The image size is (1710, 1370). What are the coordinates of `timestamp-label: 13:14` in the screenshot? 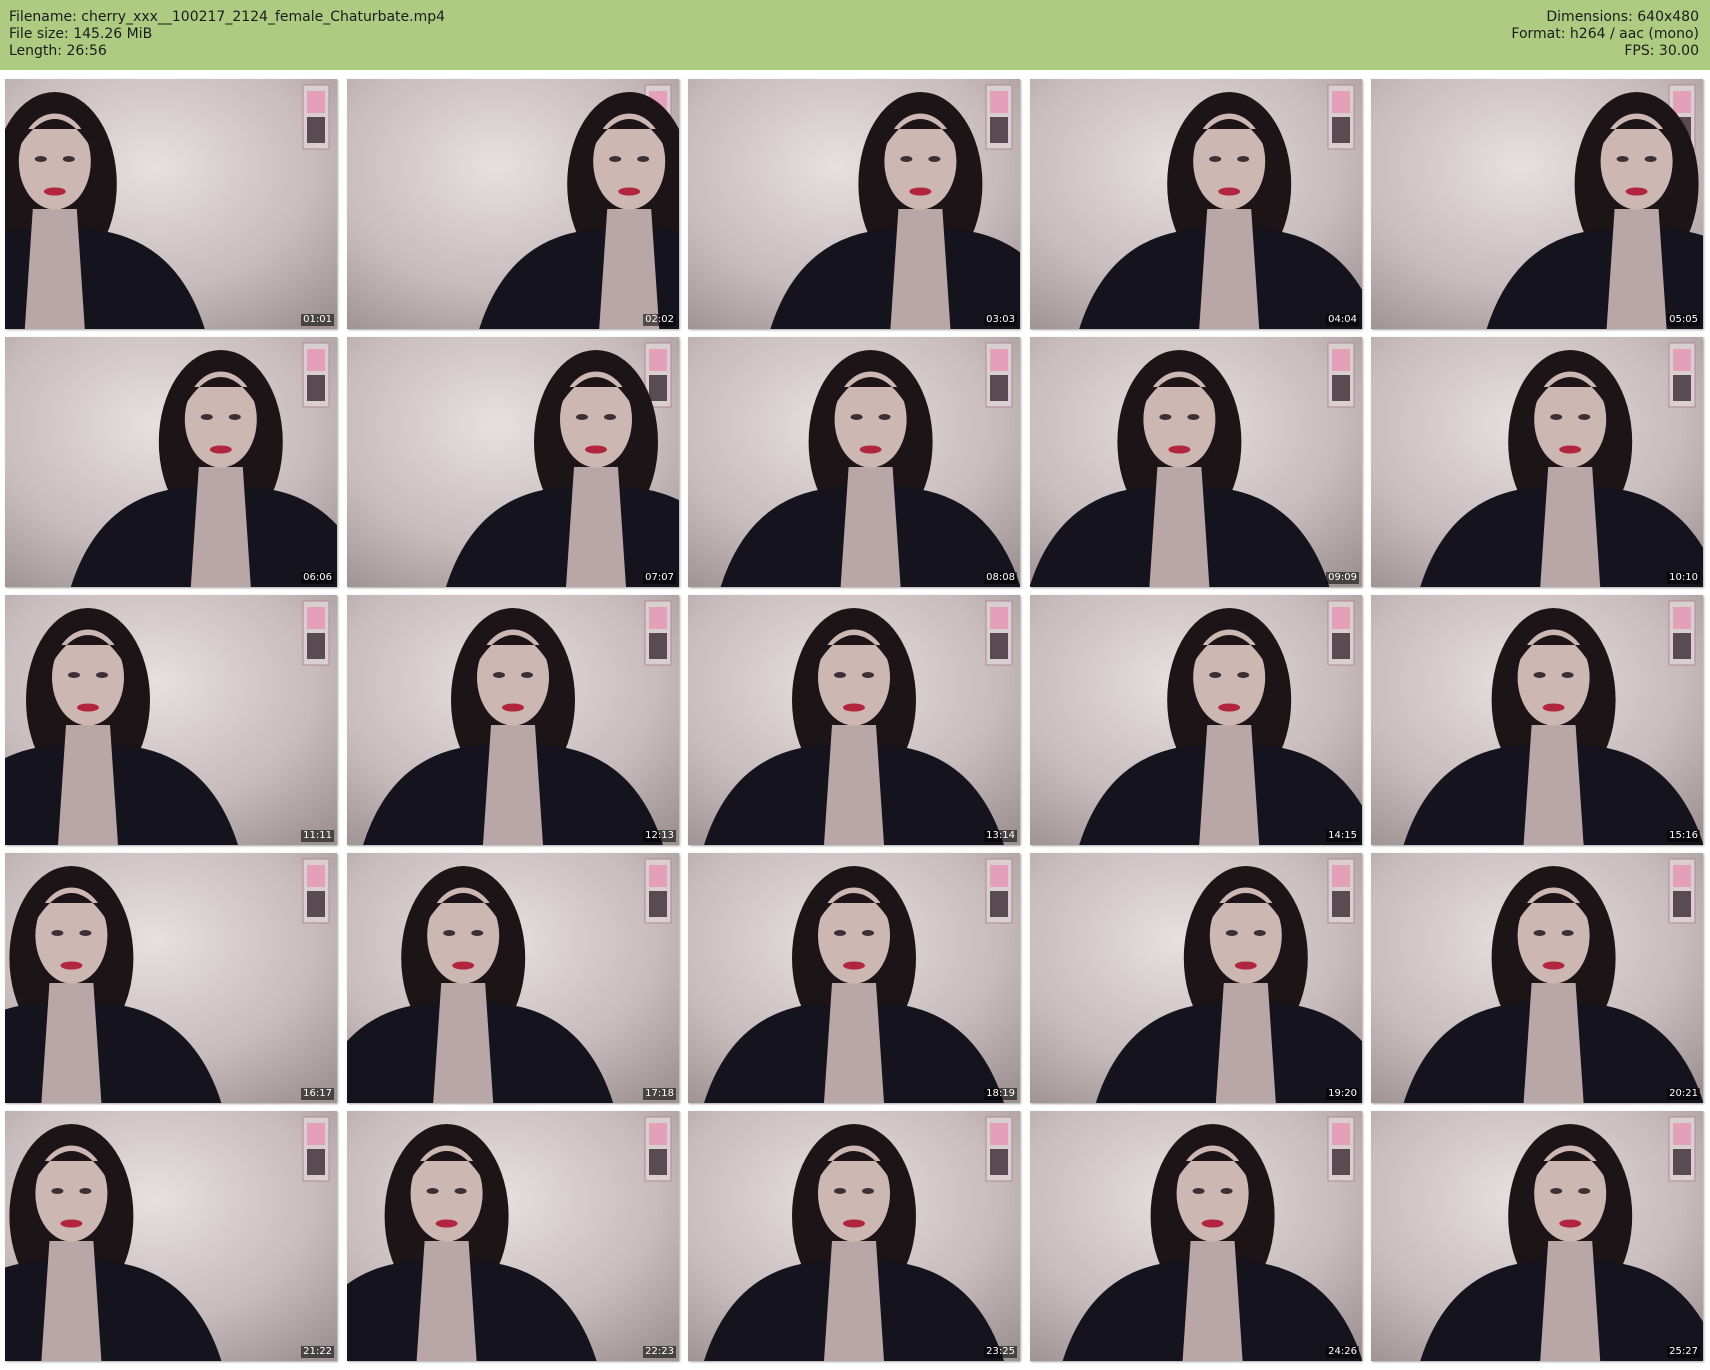 It's located at (1000, 836).